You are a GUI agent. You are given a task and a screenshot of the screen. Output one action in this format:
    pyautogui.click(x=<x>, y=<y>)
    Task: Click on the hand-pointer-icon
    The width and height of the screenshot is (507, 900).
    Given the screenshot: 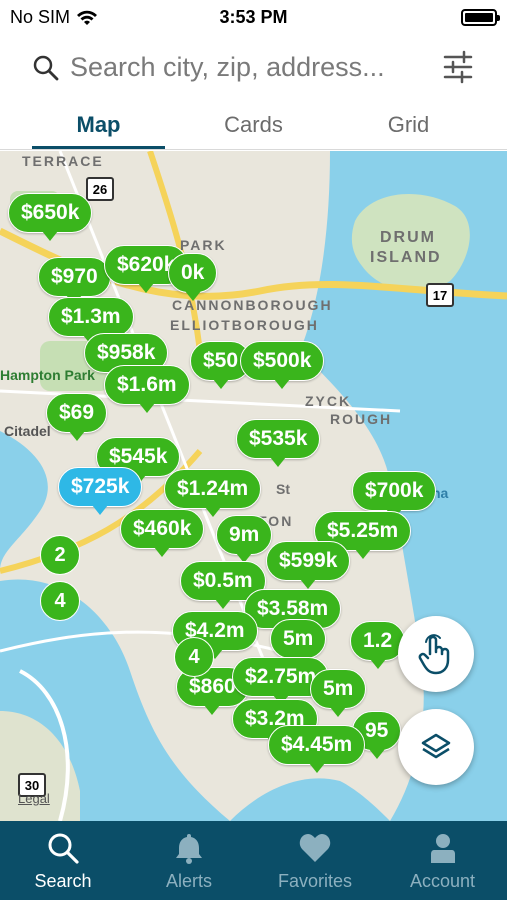 What is the action you would take?
    pyautogui.click(x=434, y=654)
    